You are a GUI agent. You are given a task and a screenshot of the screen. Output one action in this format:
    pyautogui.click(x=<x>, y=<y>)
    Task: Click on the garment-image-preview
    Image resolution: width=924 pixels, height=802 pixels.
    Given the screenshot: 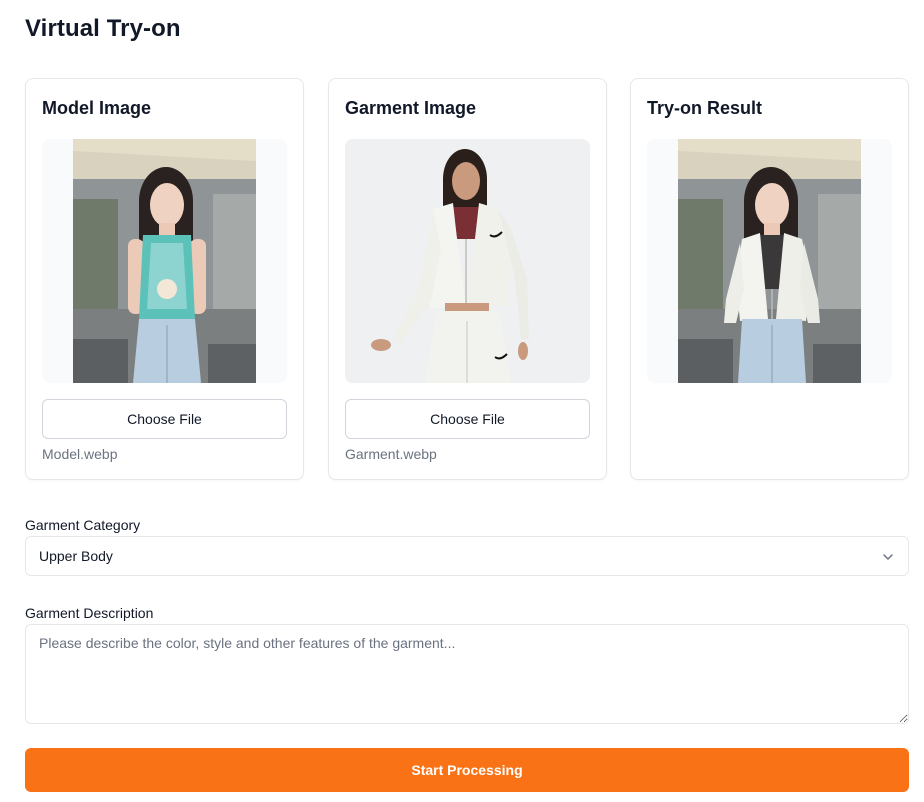 What is the action you would take?
    pyautogui.click(x=467, y=261)
    